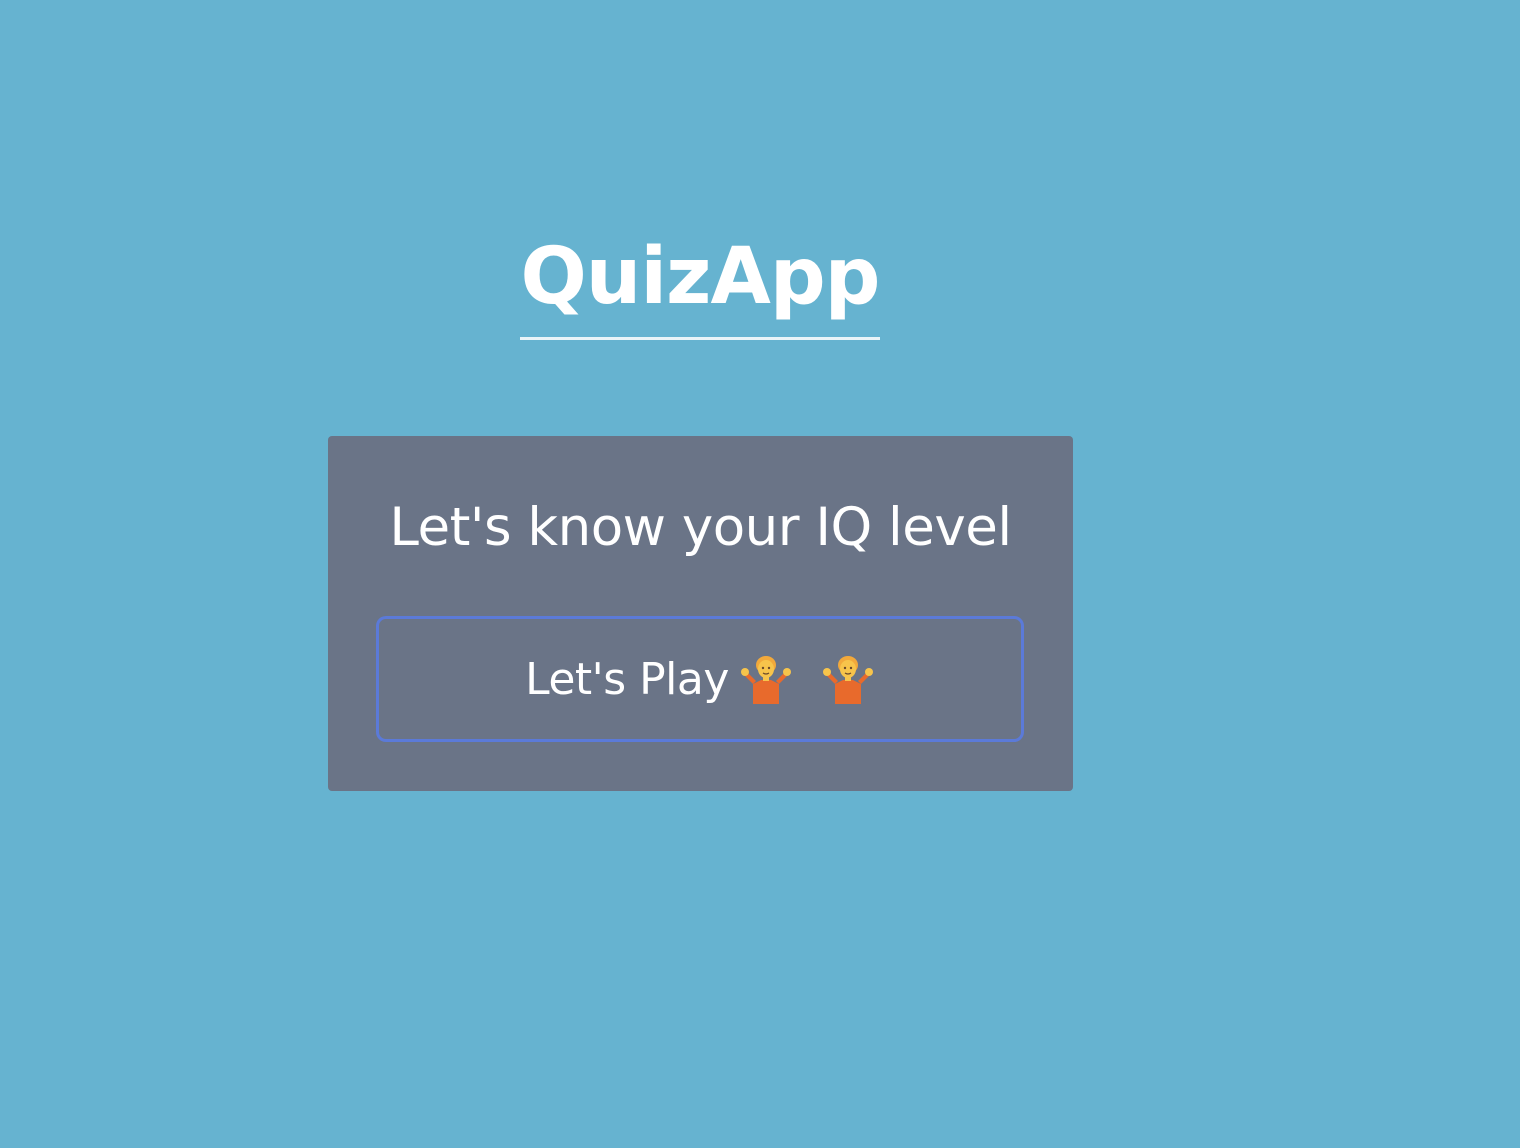 The image size is (1520, 1148). Describe the element at coordinates (700, 281) in the screenshot. I see `app-title: QuizApp` at that location.